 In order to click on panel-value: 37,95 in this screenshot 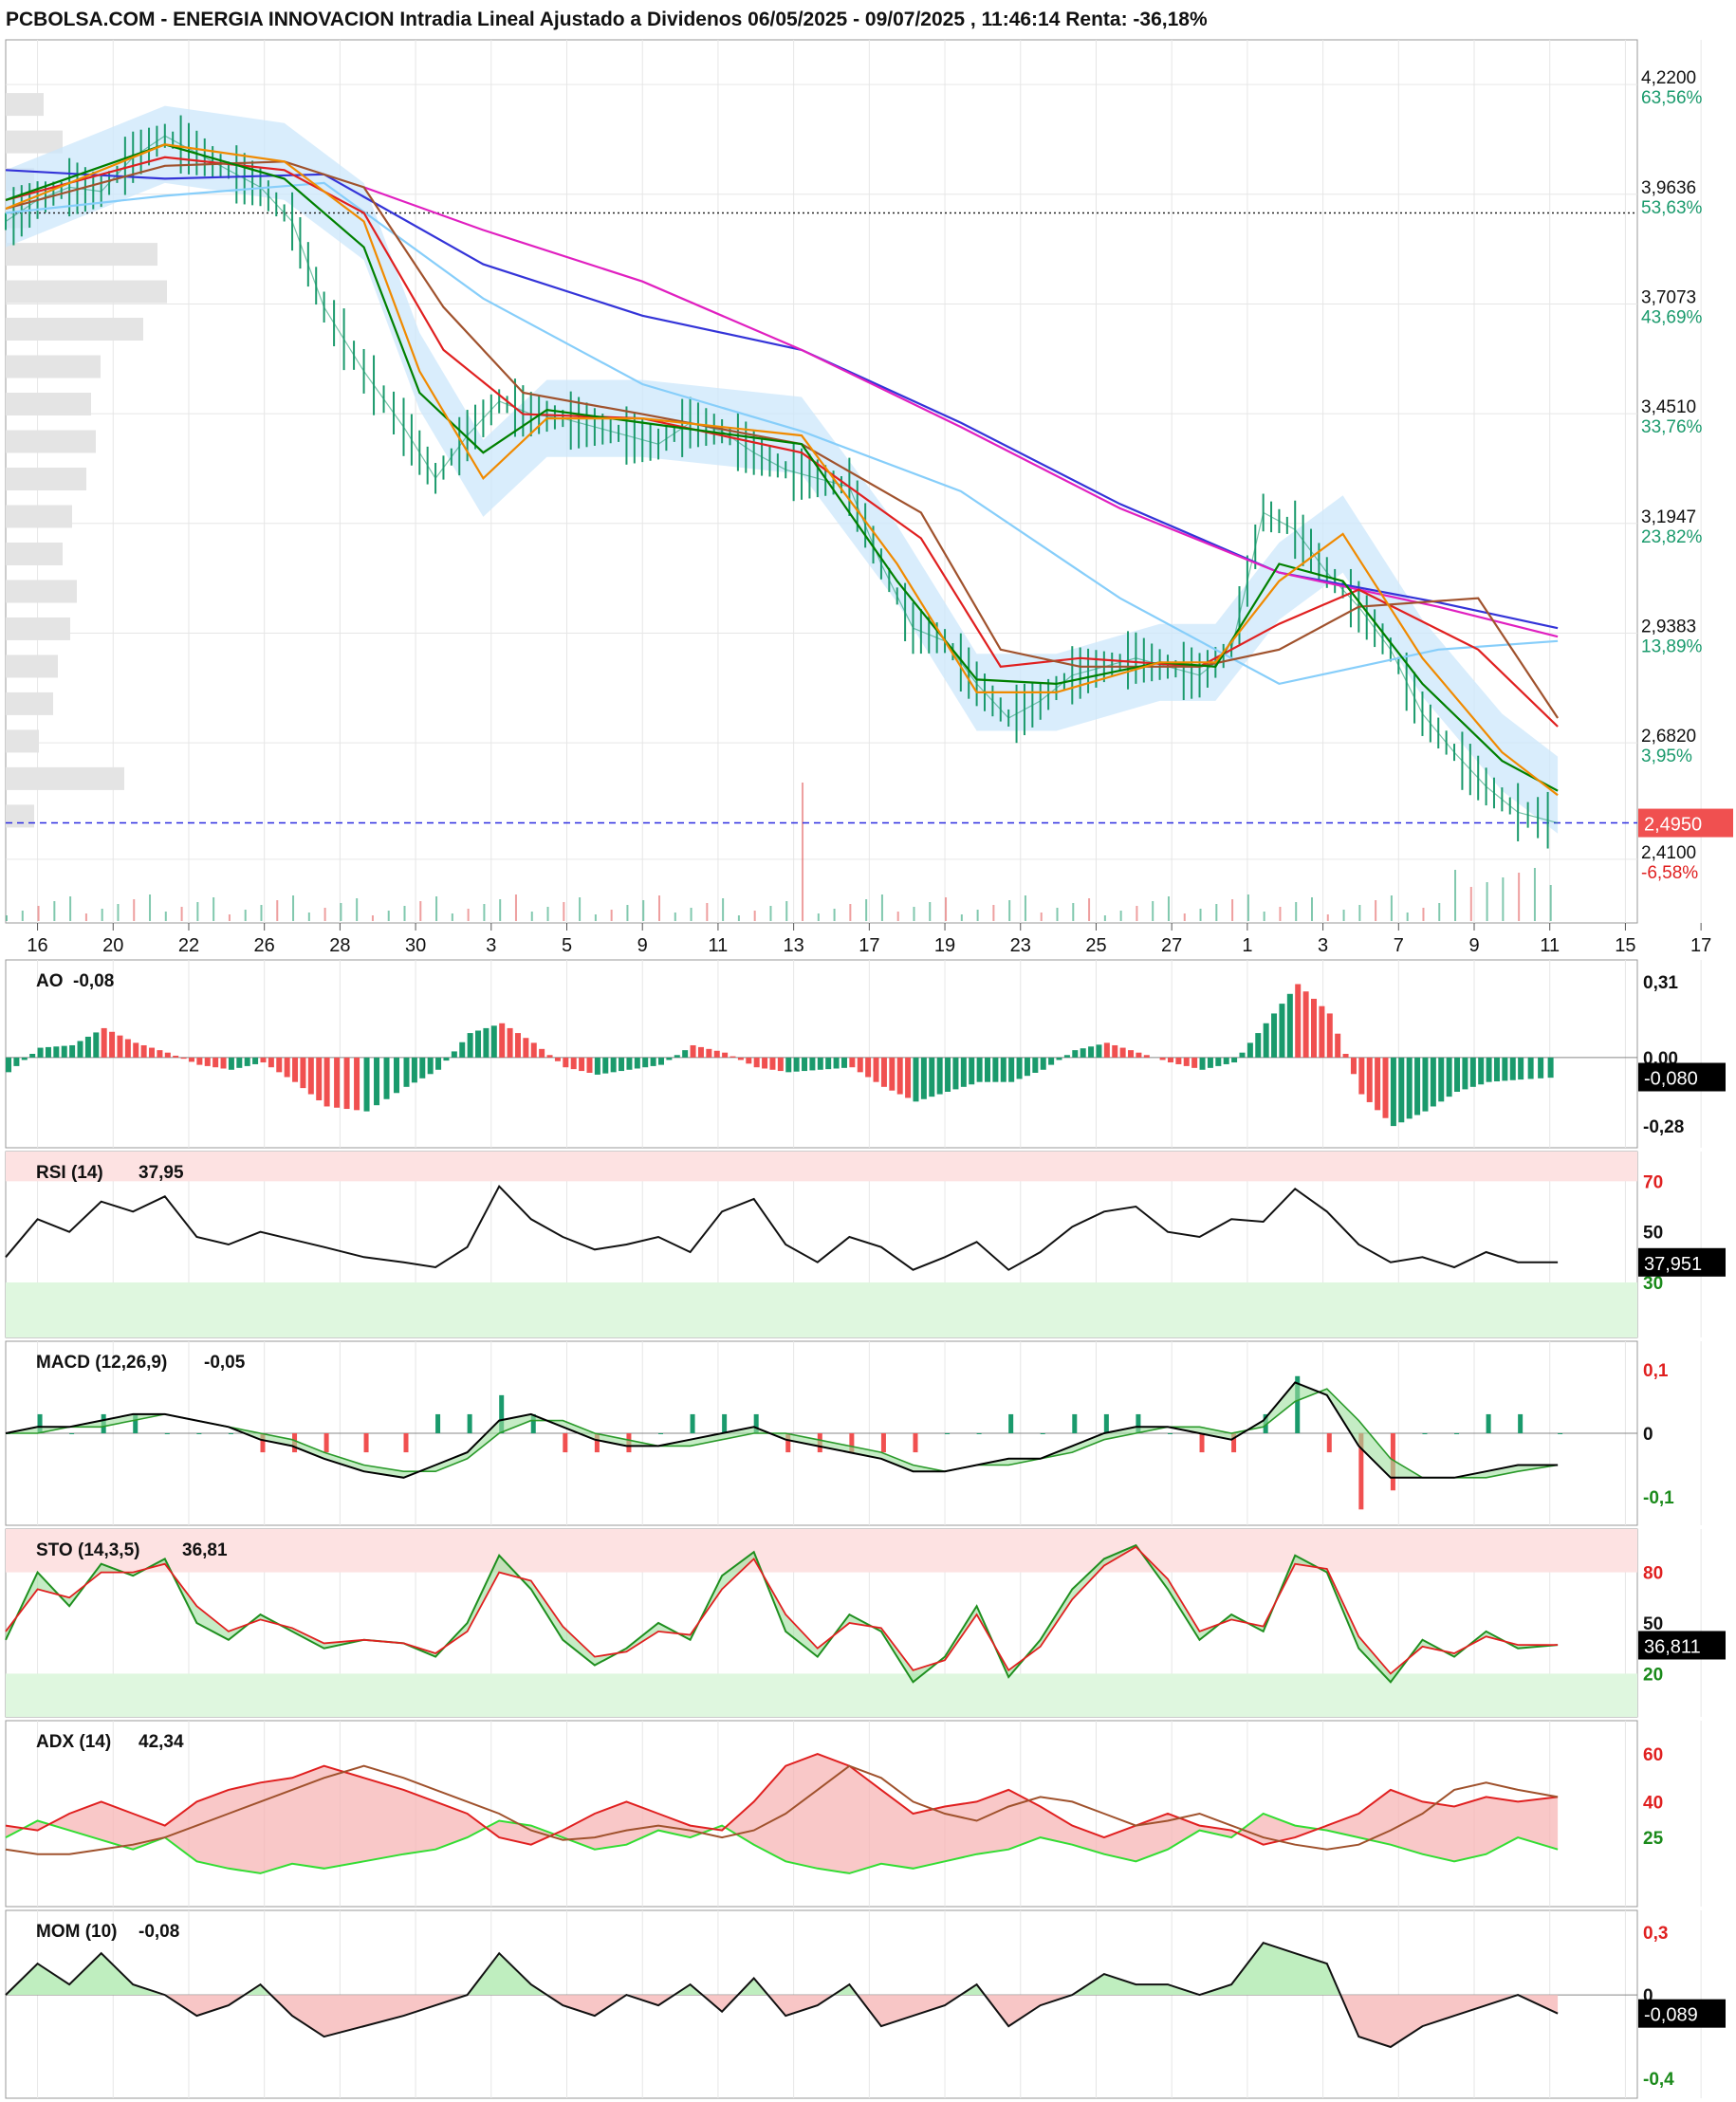, I will do `click(161, 1173)`.